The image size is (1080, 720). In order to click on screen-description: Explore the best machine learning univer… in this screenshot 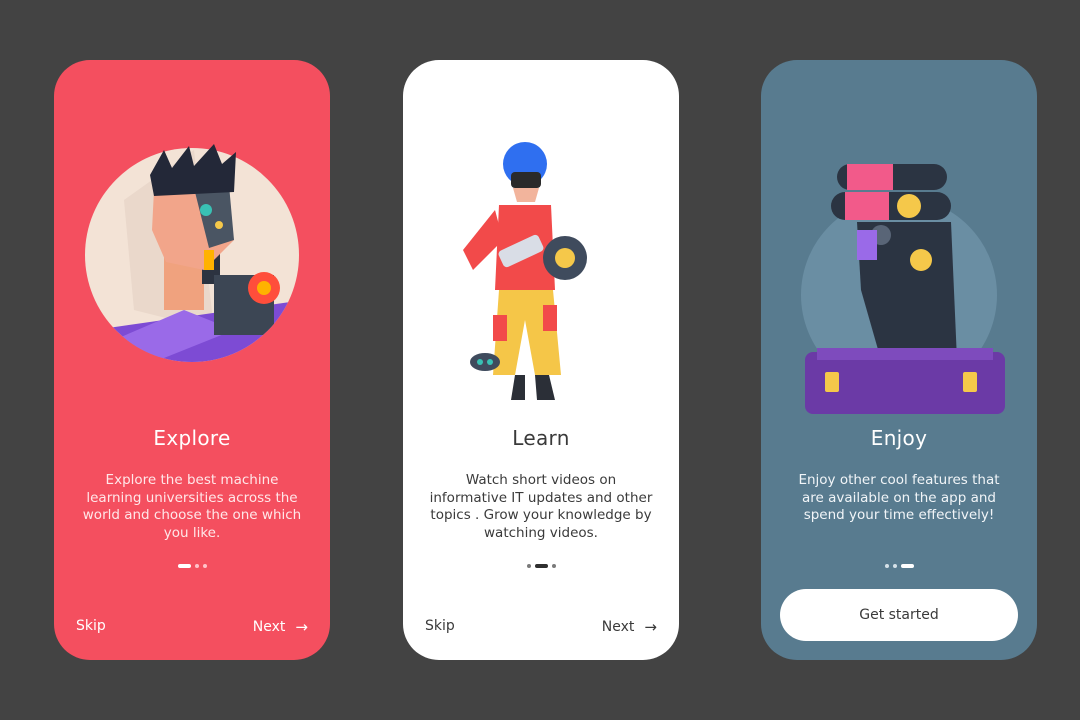, I will do `click(192, 506)`.